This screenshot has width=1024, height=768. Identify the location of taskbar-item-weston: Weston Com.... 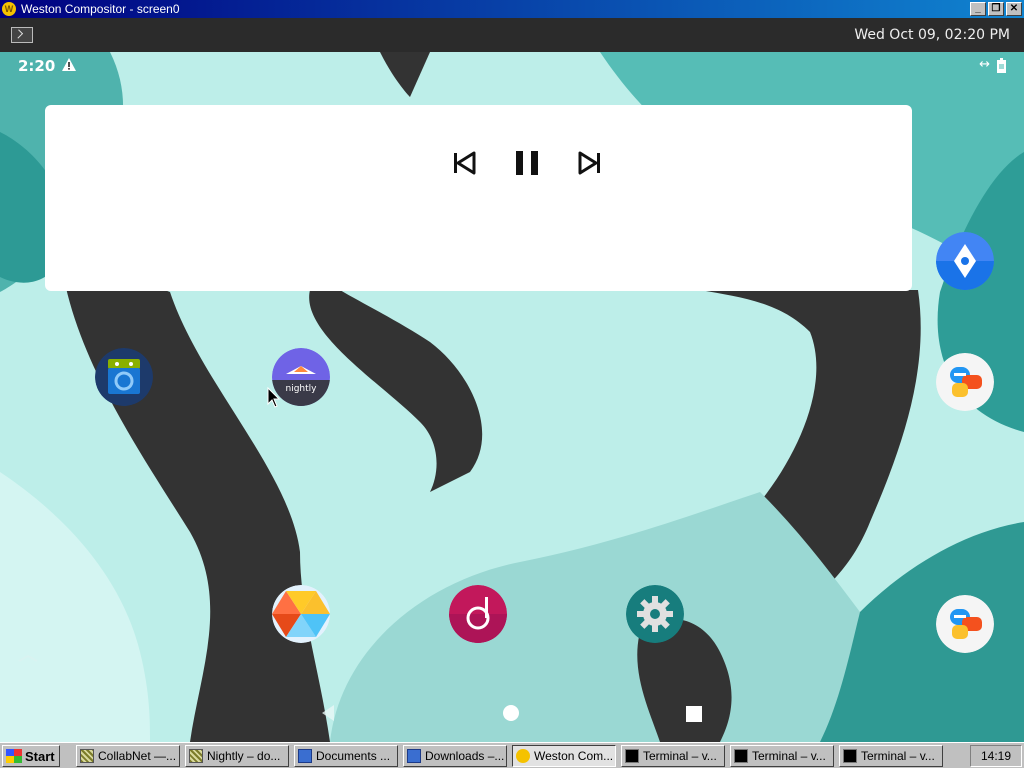
(564, 756).